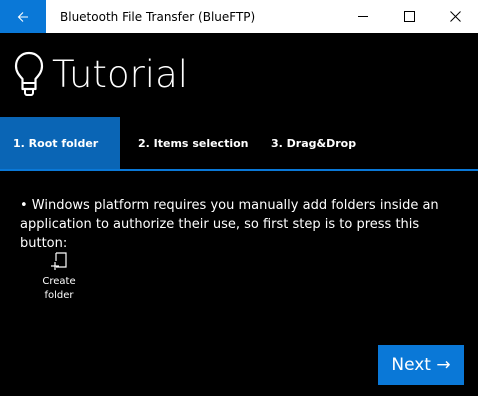 The height and width of the screenshot is (396, 478). I want to click on create-folder-label: Create folder, so click(59, 288).